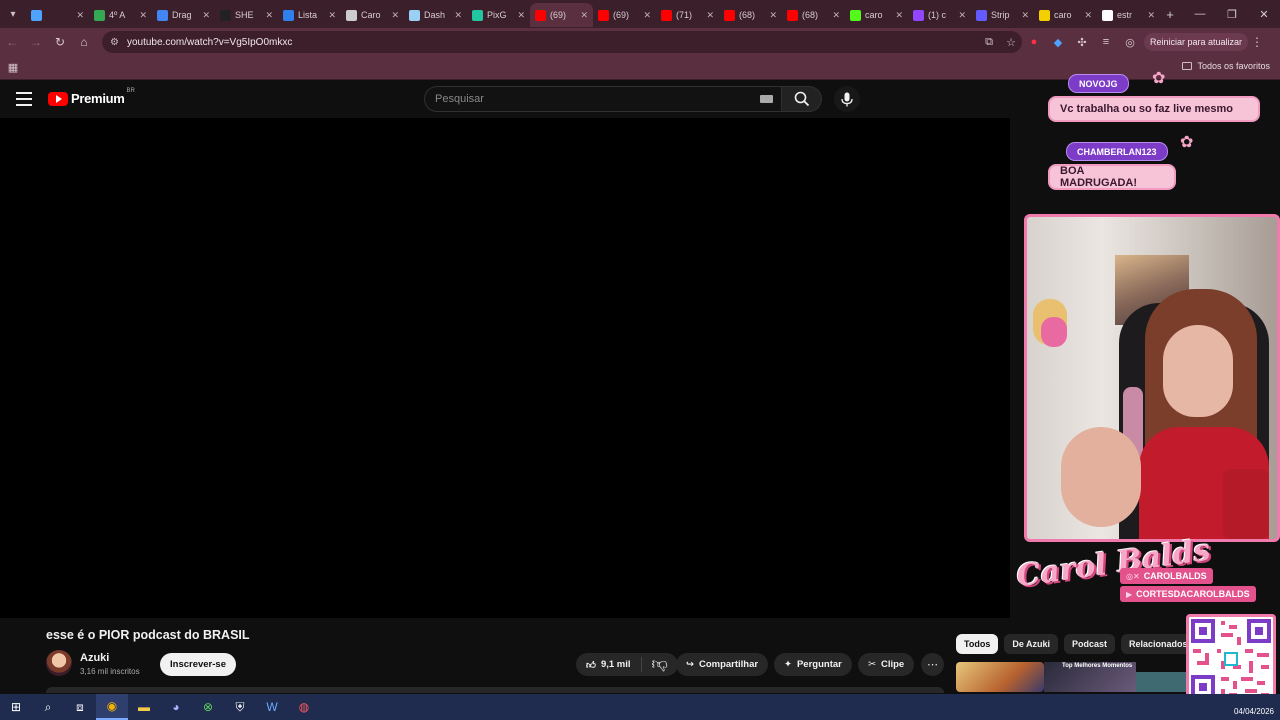  Describe the element at coordinates (1200, 14) in the screenshot. I see `minimize-icon: —` at that location.